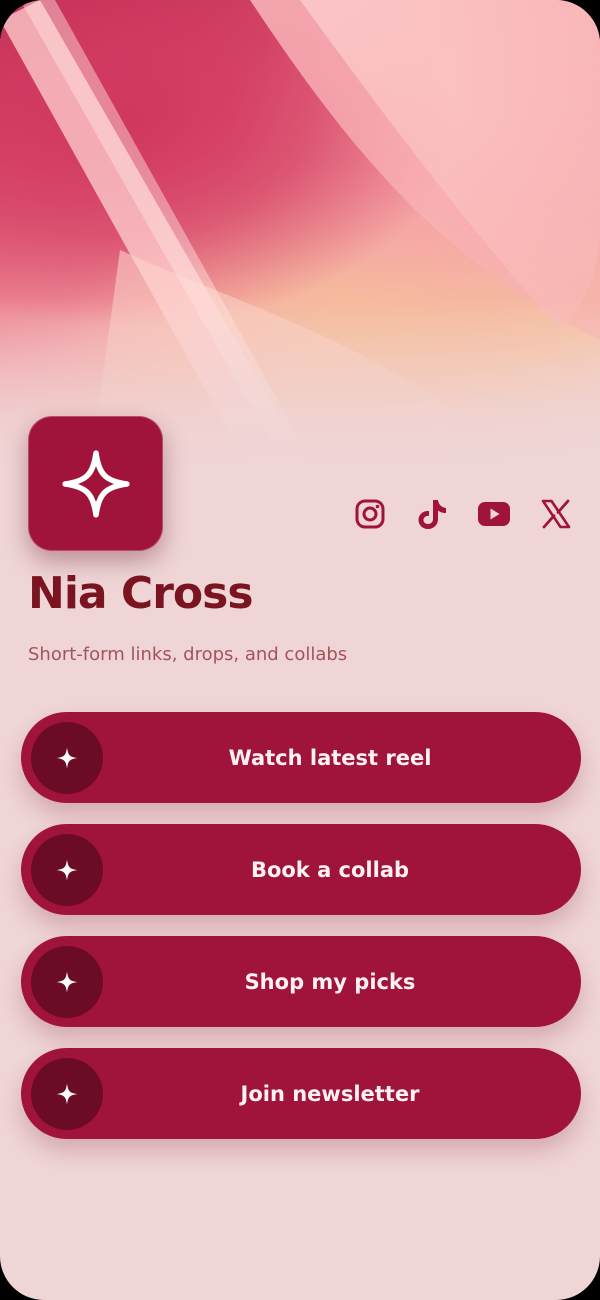 This screenshot has width=600, height=1300. I want to click on link-label: Watch latest reel, so click(330, 757).